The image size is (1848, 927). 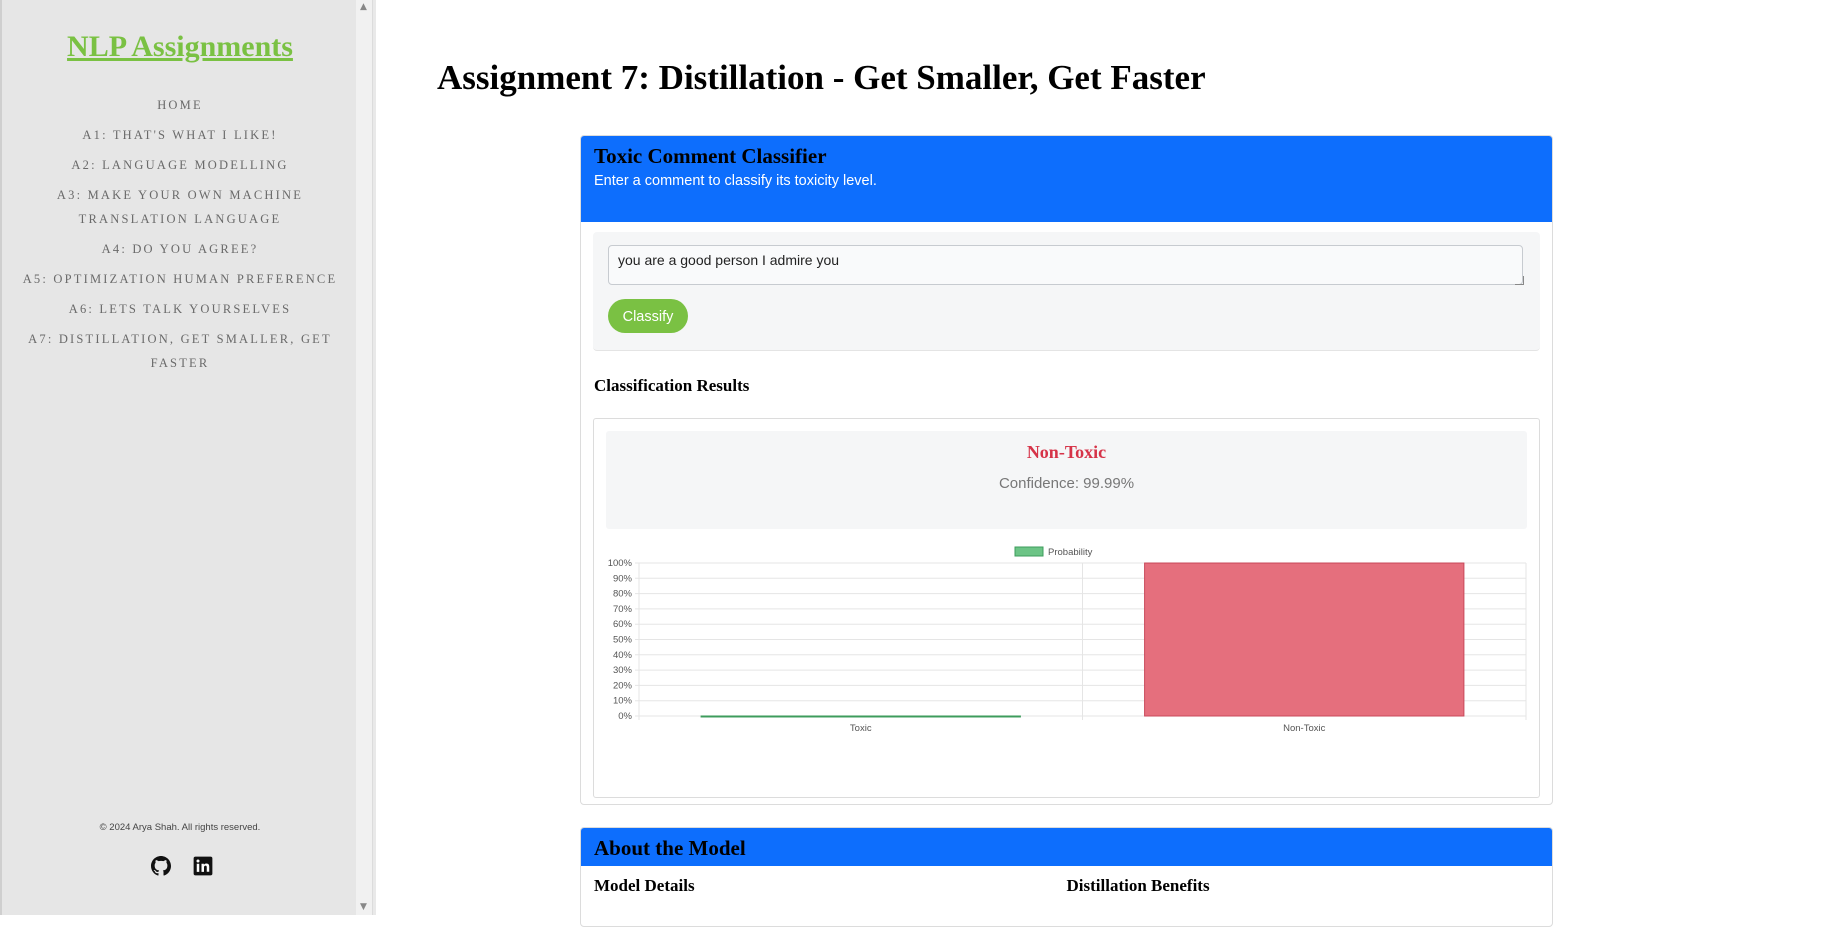 What do you see at coordinates (623, 655) in the screenshot?
I see `y-tick-label: 40%` at bounding box center [623, 655].